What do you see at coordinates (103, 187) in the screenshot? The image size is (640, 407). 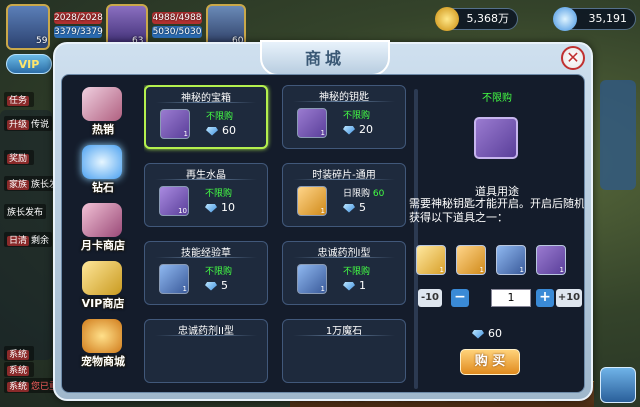 I see `tab-label: 钻石` at bounding box center [103, 187].